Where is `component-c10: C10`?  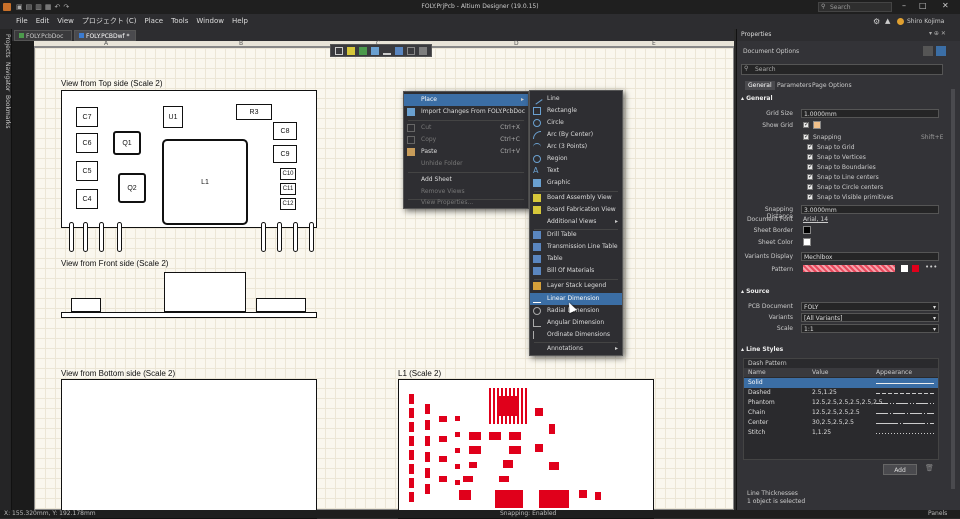 component-c10: C10 is located at coordinates (288, 174).